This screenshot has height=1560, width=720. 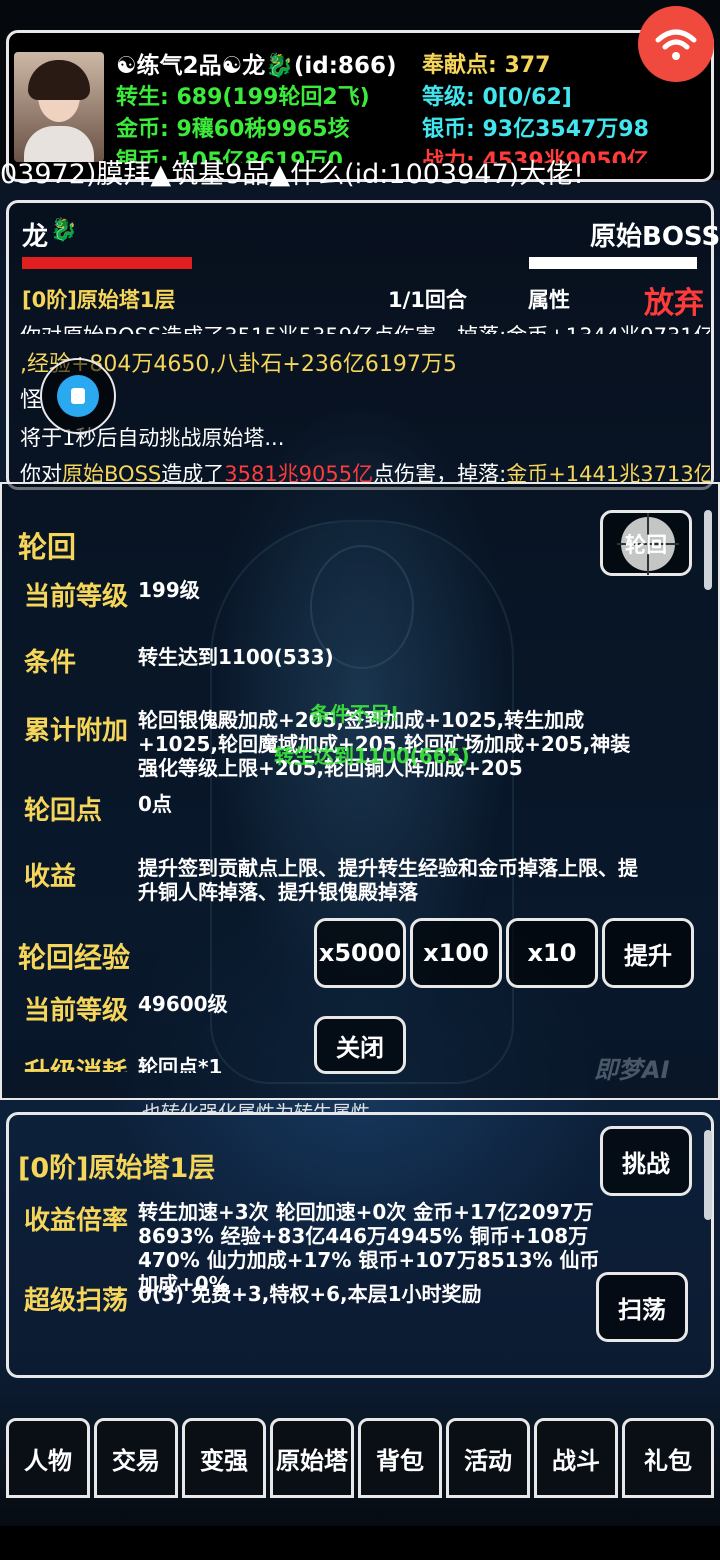 I want to click on nav-gift: 礼包, so click(x=668, y=1458).